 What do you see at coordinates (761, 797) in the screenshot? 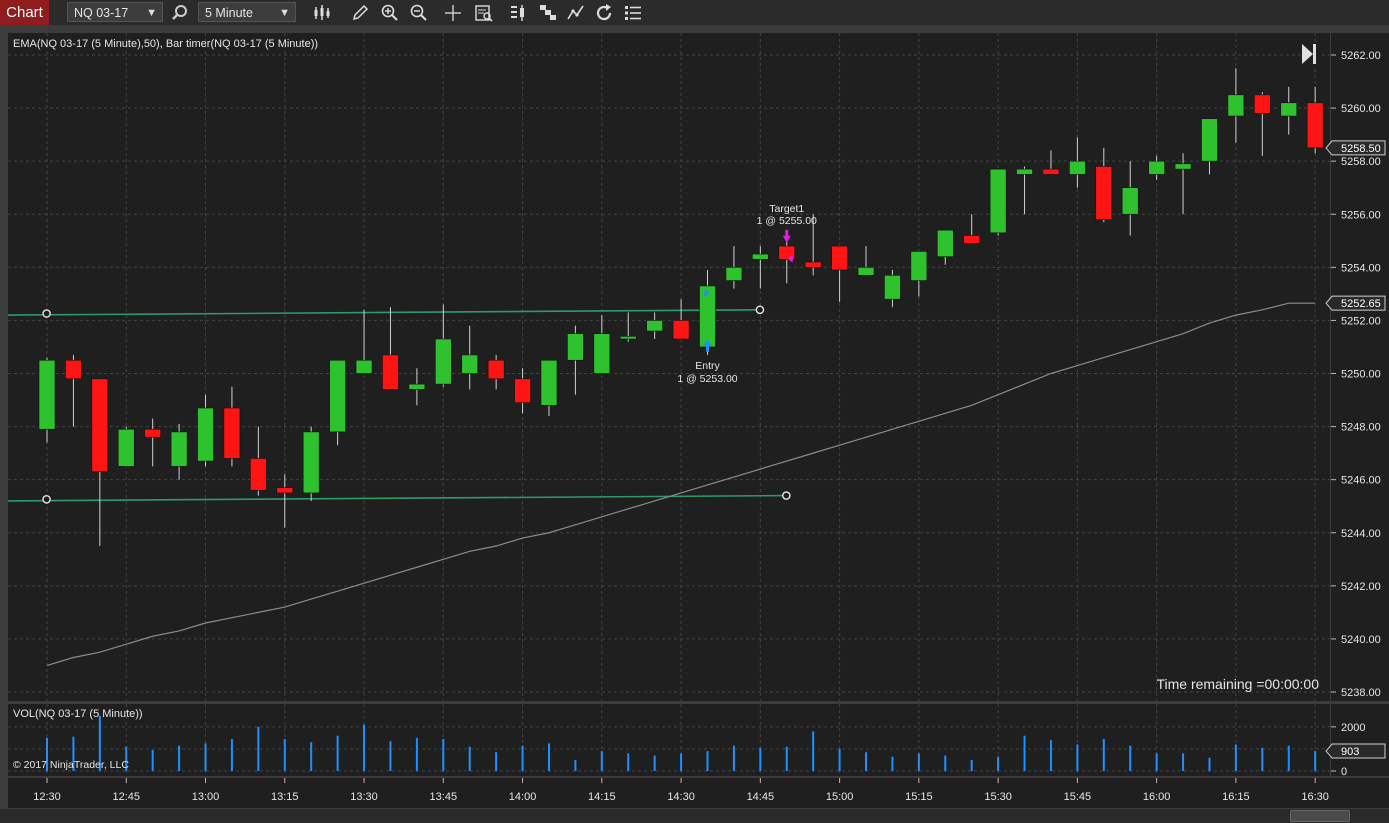
I see `time-tick-label: 14:45` at bounding box center [761, 797].